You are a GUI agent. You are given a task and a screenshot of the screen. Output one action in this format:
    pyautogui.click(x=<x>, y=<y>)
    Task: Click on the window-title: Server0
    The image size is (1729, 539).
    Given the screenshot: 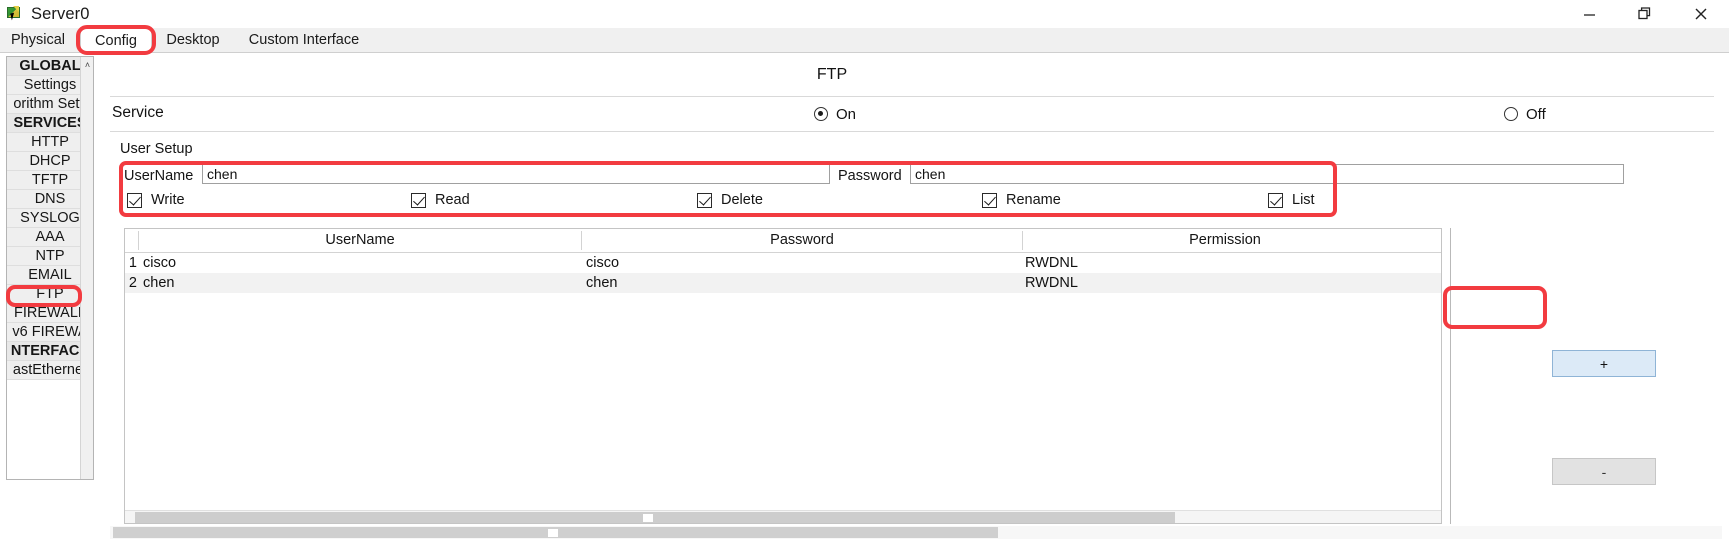 What is the action you would take?
    pyautogui.click(x=60, y=13)
    